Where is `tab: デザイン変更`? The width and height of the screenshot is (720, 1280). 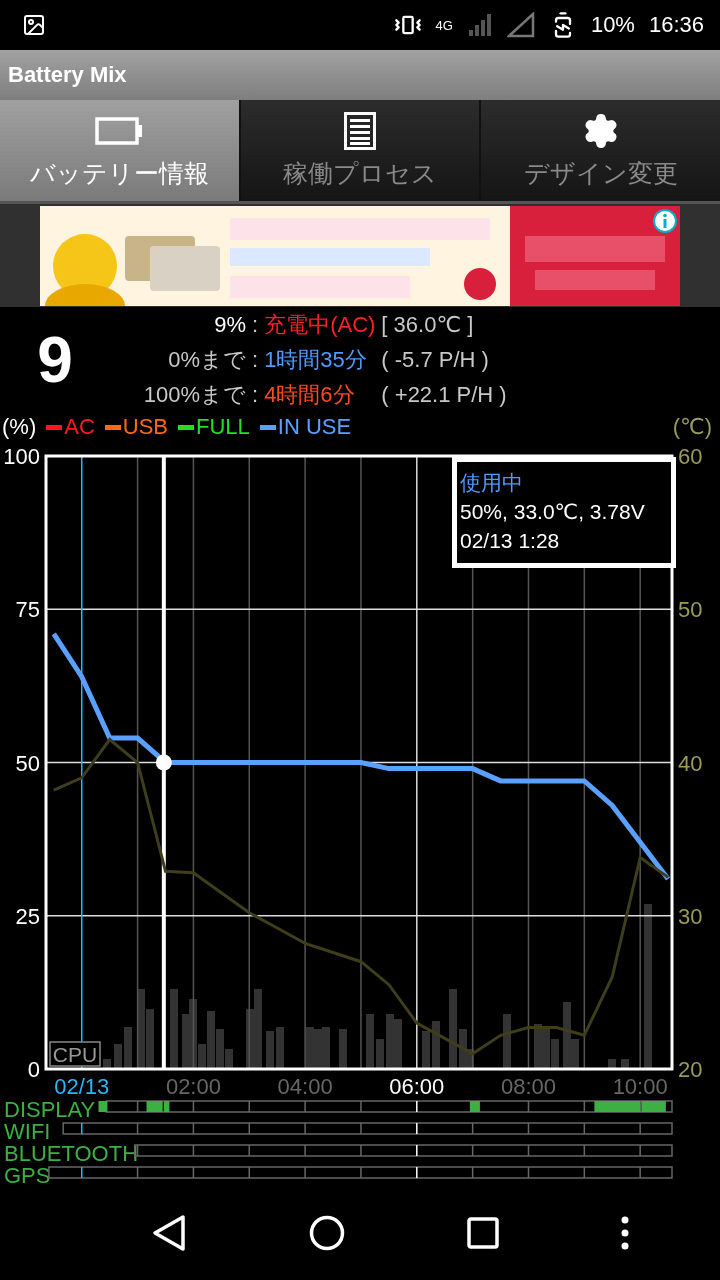
tab: デザイン変更 is located at coordinates (600, 150).